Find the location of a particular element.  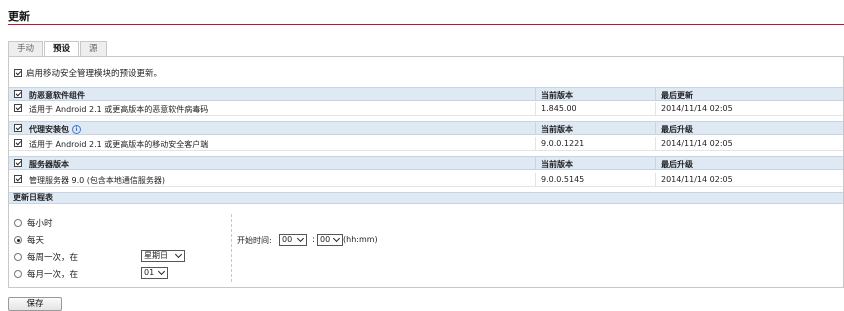

section-name: 防恶意软件组件 is located at coordinates (57, 95).